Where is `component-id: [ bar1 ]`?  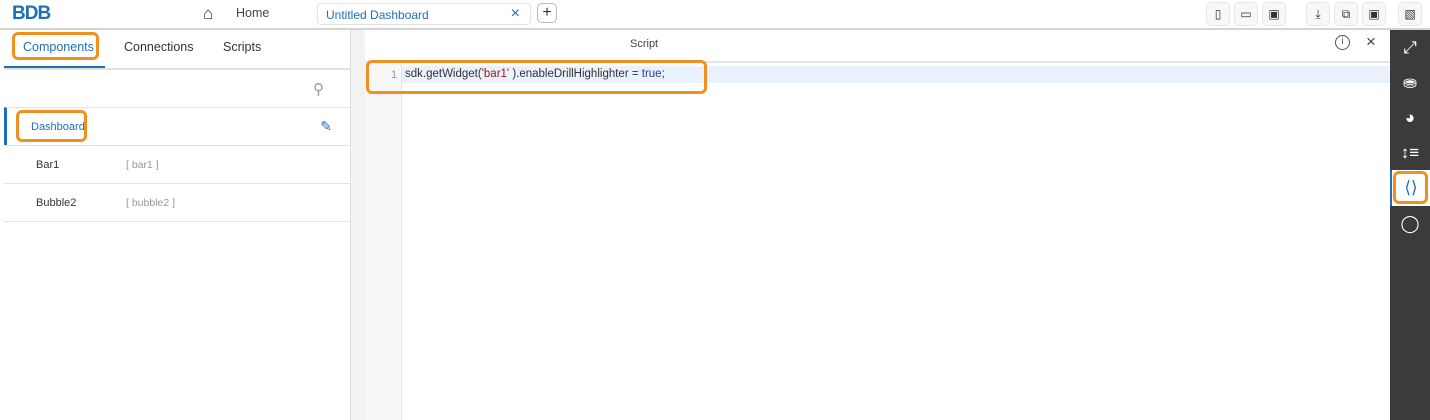 component-id: [ bar1 ] is located at coordinates (142, 165).